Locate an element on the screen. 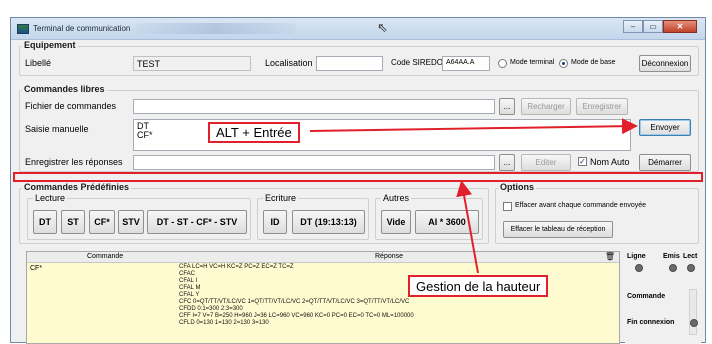 This screenshot has width=712, height=344. window-controls: – ▭ ✕ is located at coordinates (660, 26).